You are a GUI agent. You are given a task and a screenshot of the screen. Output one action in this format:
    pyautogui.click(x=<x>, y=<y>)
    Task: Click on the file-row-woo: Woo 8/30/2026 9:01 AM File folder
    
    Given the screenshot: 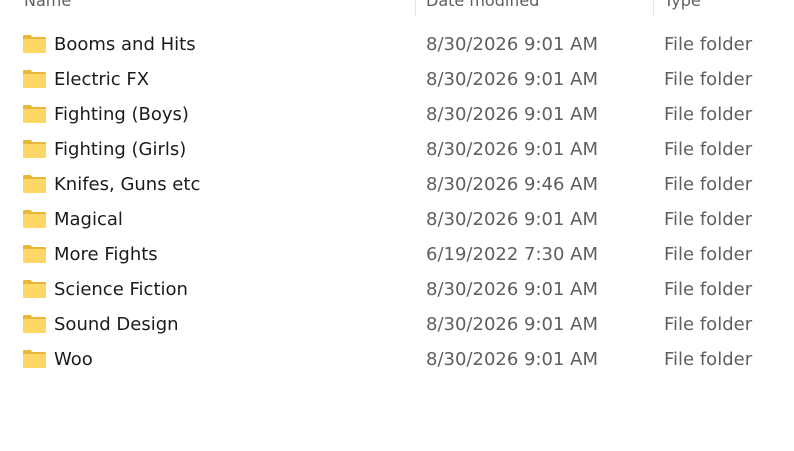 What is the action you would take?
    pyautogui.click(x=397, y=359)
    